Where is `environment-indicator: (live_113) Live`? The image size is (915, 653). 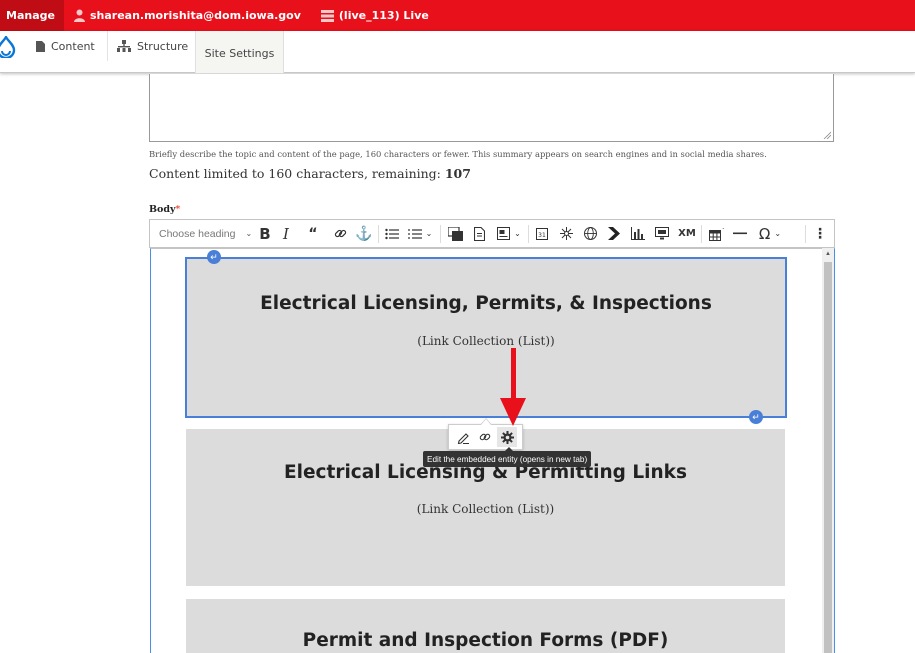 environment-indicator: (live_113) Live is located at coordinates (374, 15).